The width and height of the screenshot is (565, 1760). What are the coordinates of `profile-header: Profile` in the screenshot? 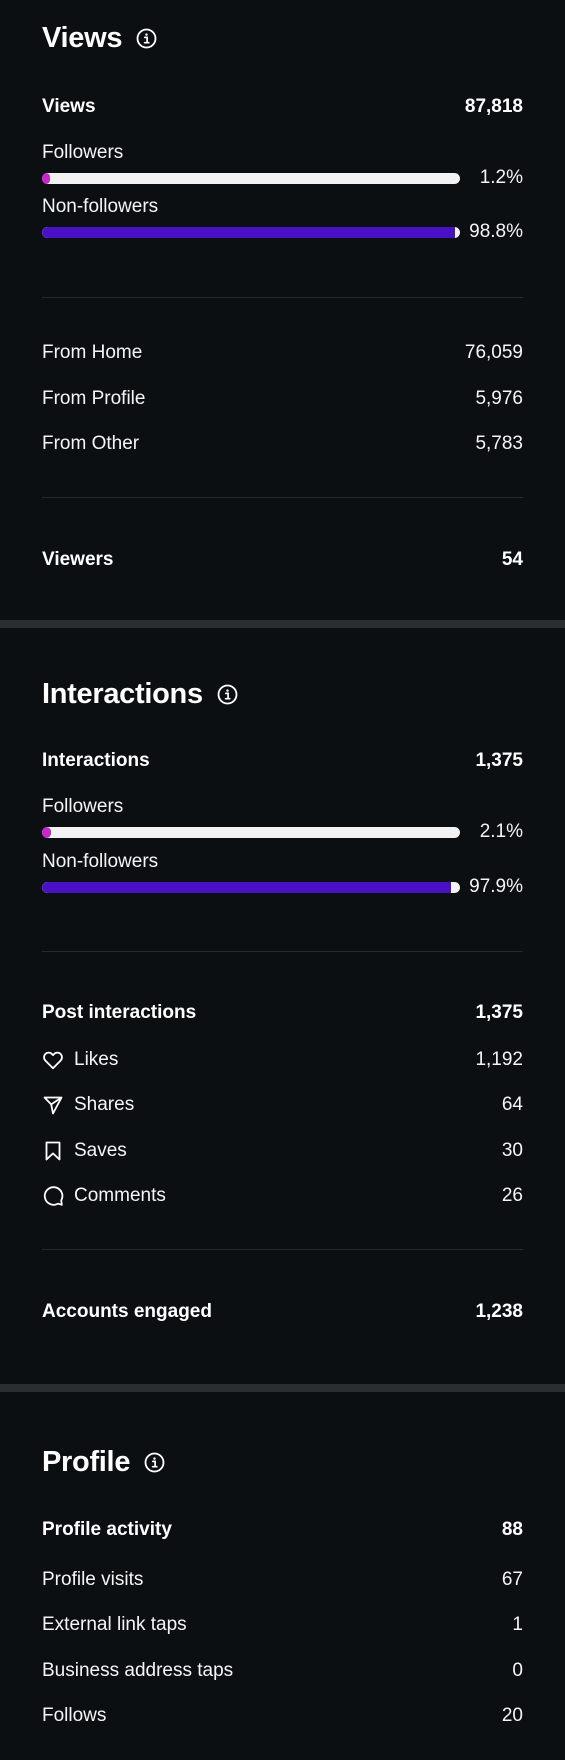 It's located at (103, 1462).